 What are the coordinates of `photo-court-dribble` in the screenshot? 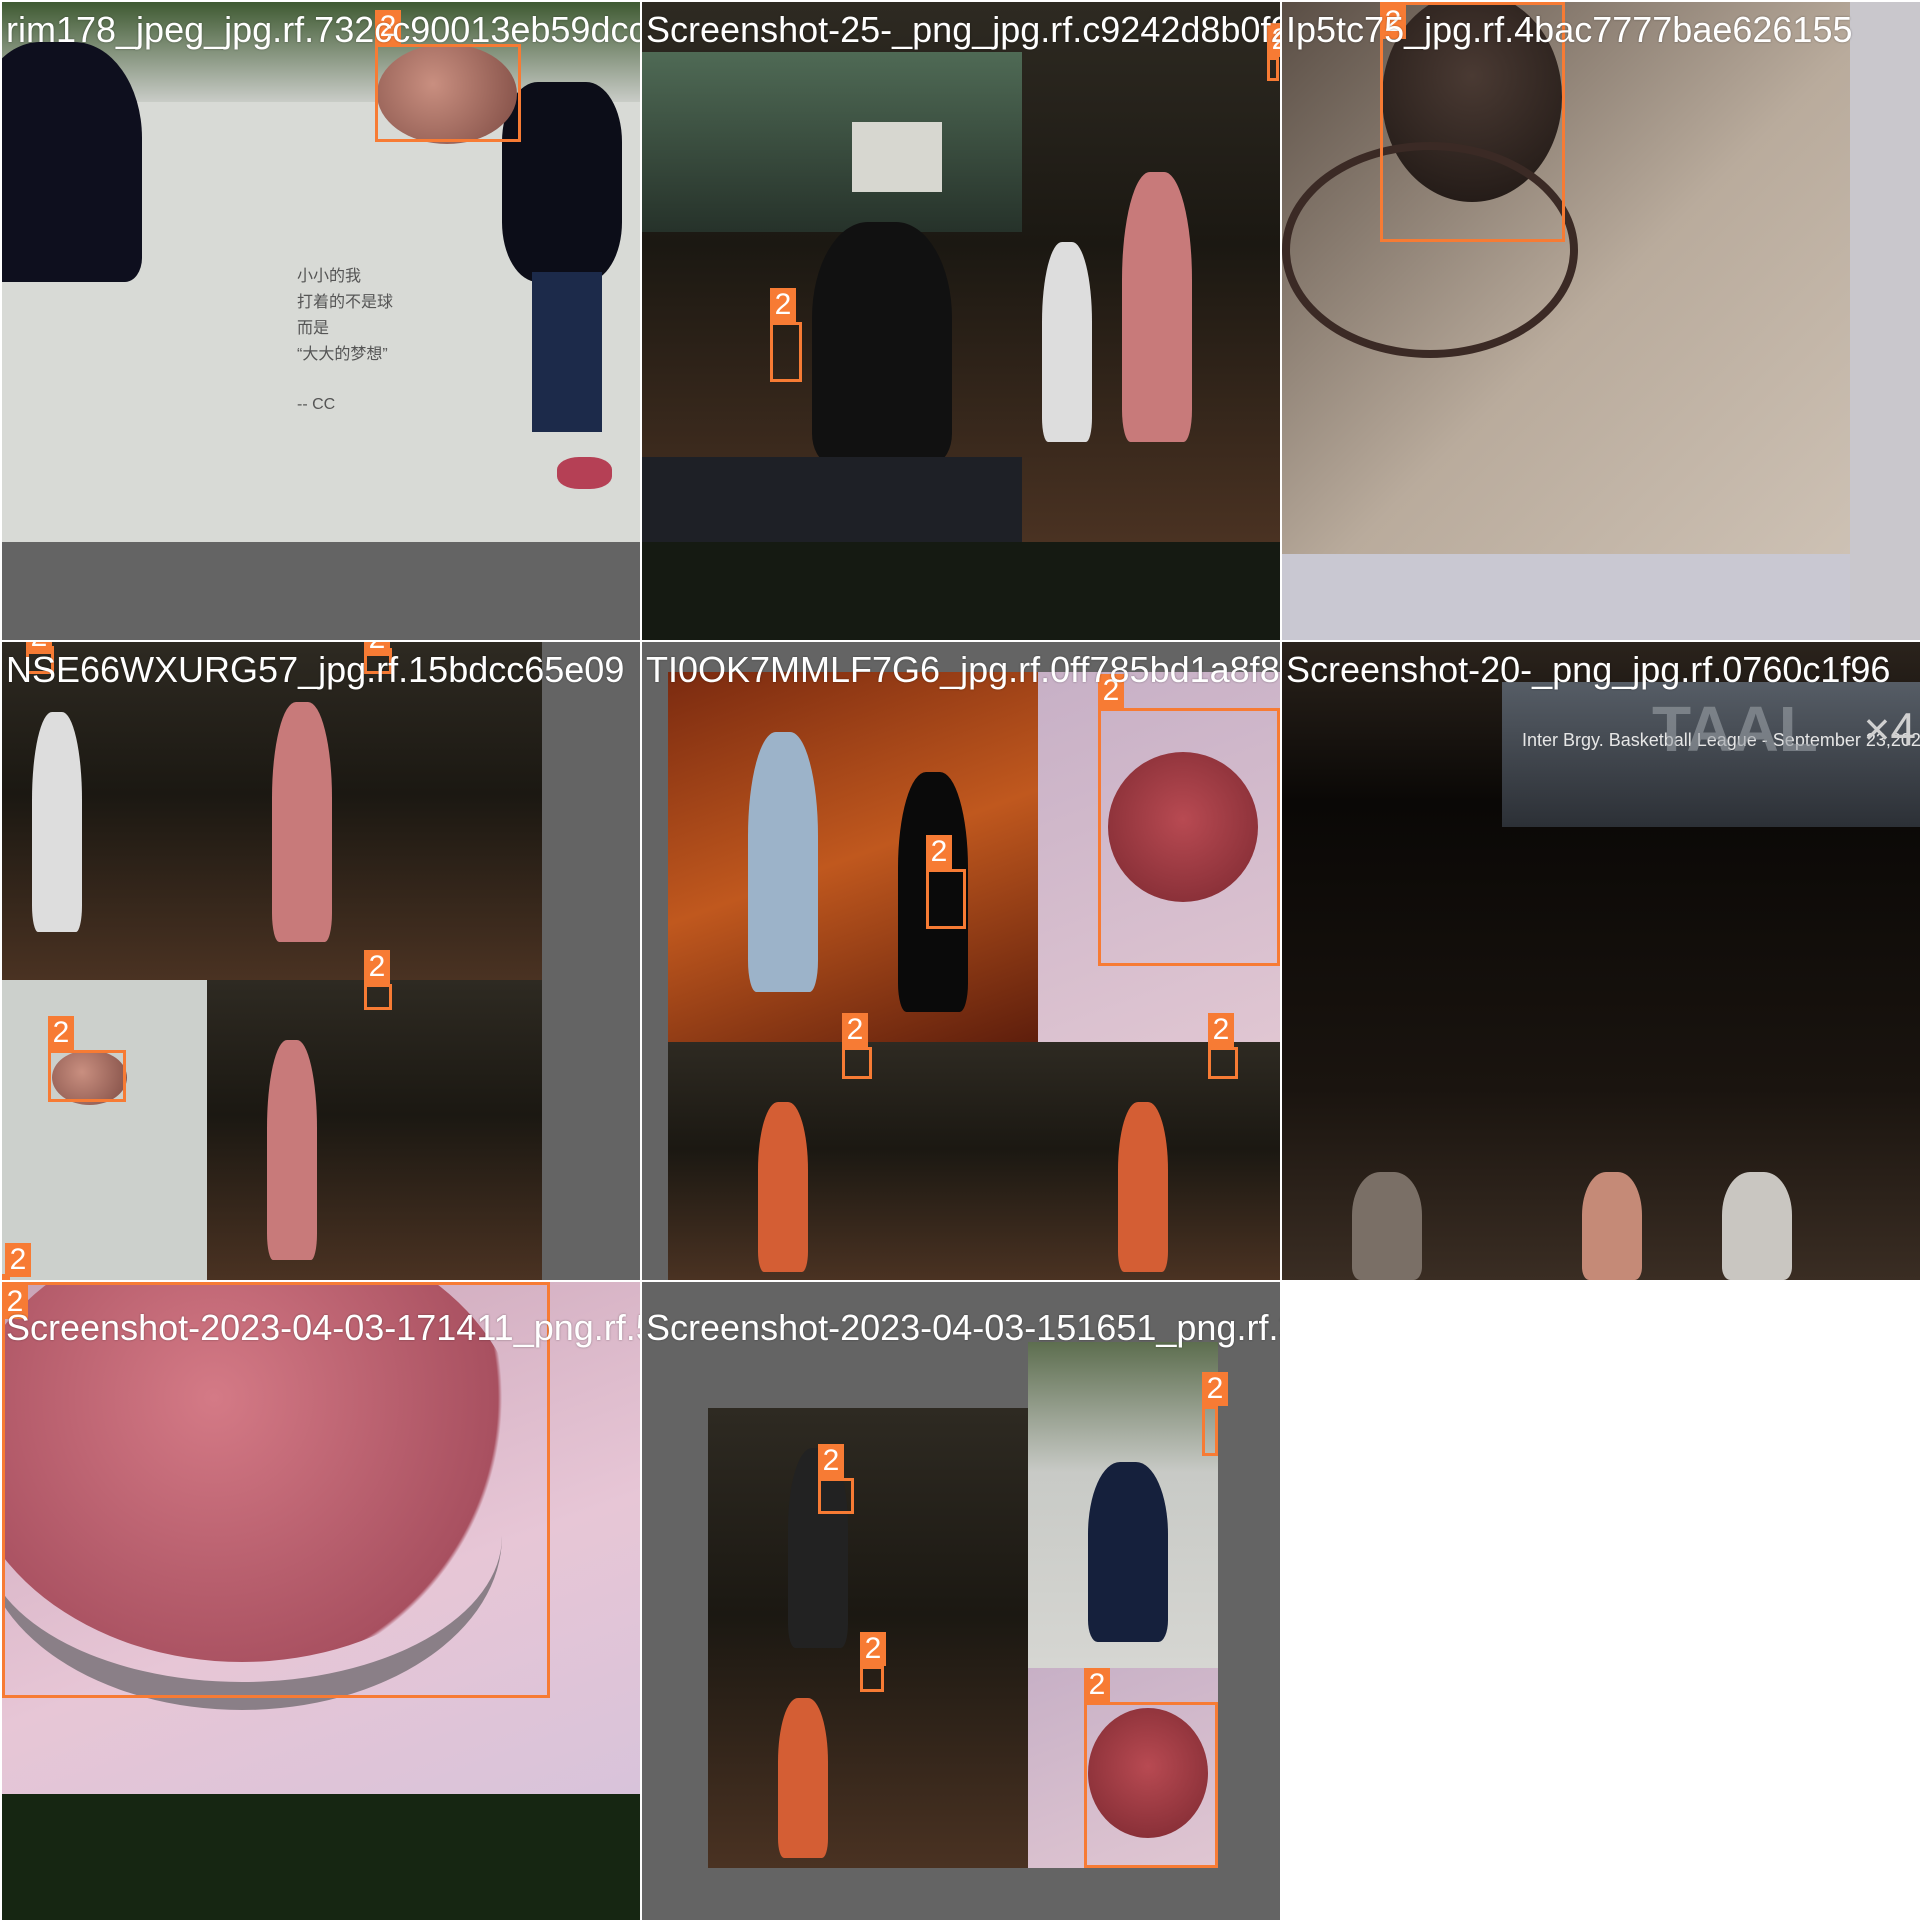 It's located at (853, 857).